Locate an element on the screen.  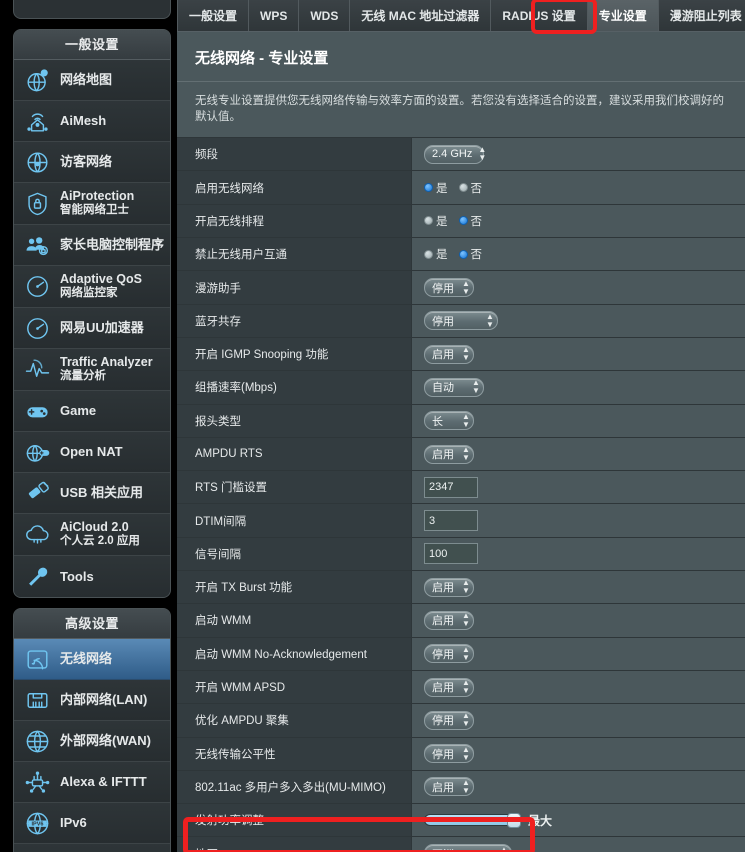
sidebar-item-general-12: Tools is located at coordinates (92, 576).